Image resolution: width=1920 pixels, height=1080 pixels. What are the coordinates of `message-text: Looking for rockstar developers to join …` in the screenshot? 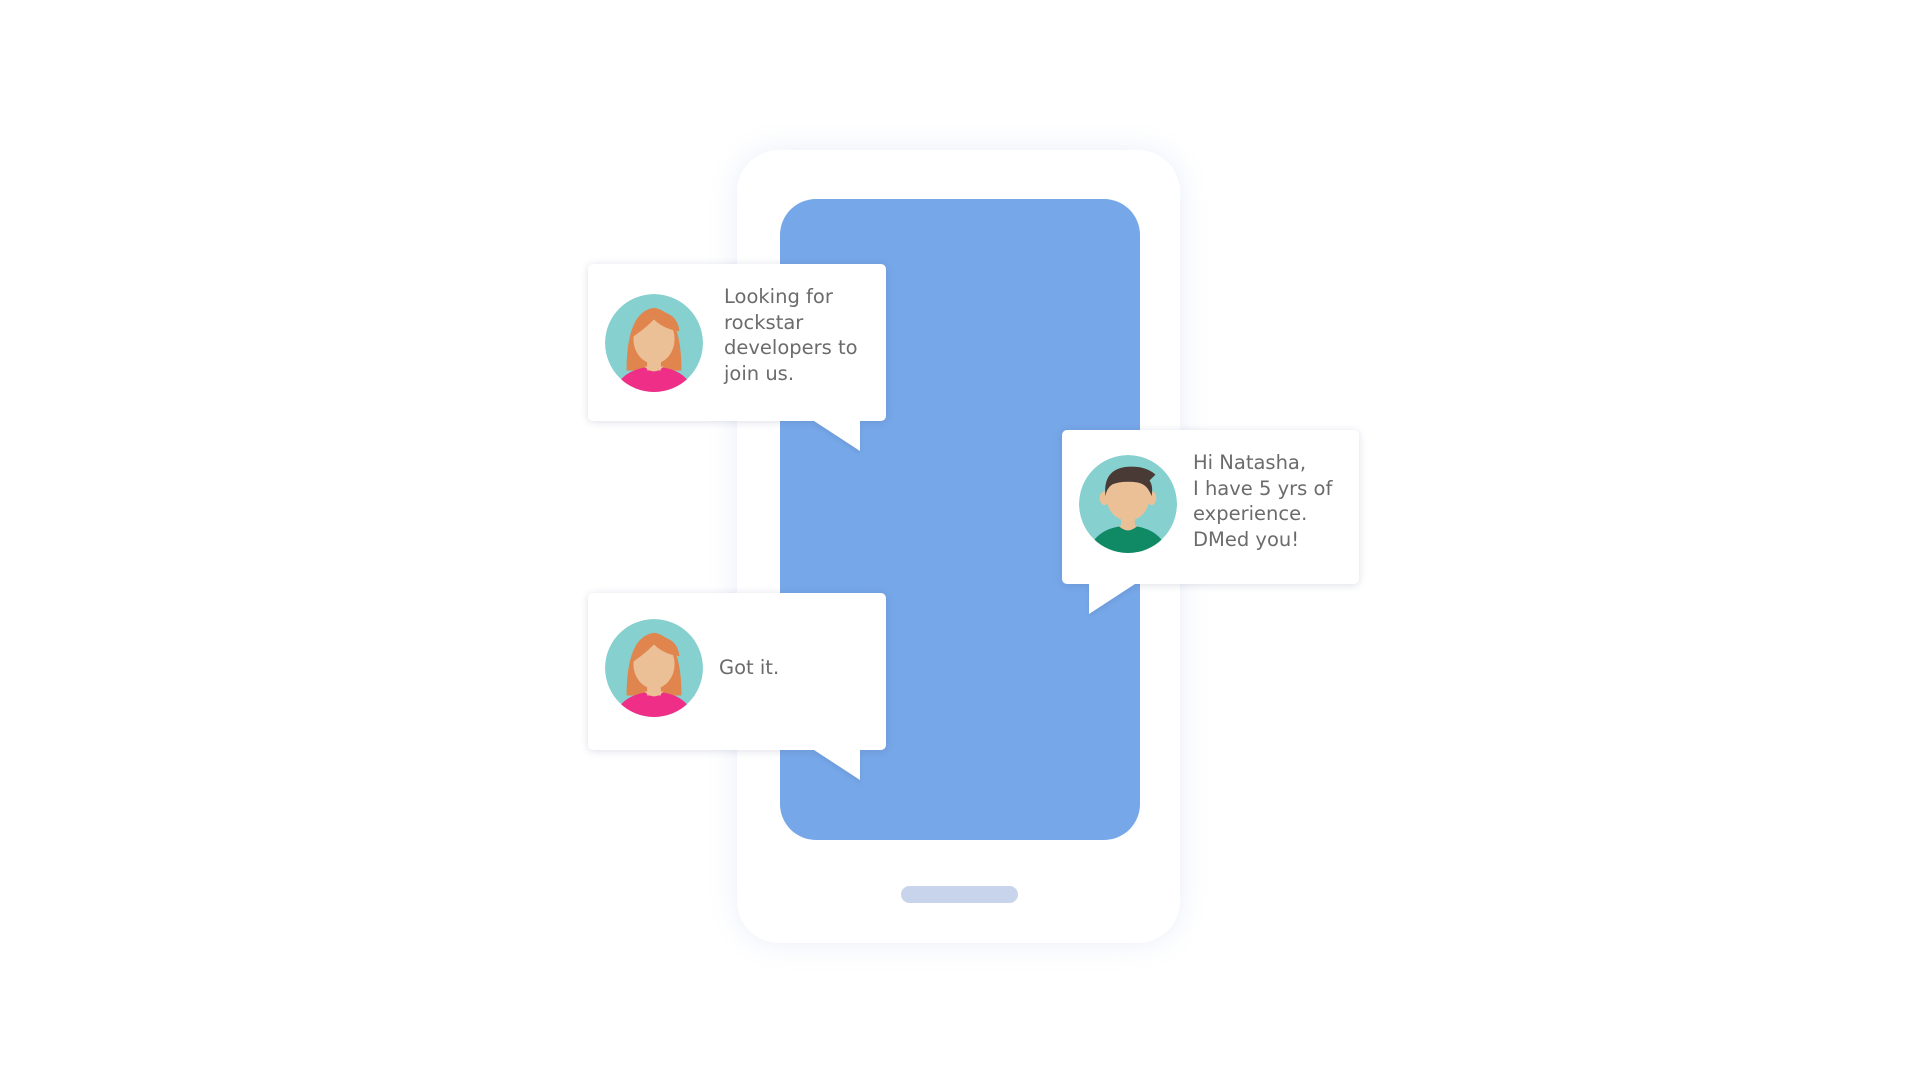 It's located at (791, 335).